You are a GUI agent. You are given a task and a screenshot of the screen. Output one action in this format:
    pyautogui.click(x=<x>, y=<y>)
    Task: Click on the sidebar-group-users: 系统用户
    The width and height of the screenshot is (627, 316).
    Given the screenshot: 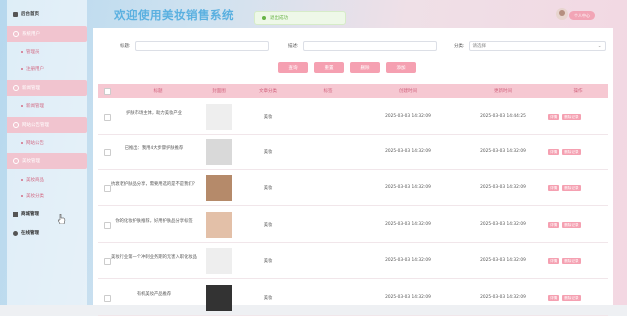 What is the action you would take?
    pyautogui.click(x=47, y=34)
    